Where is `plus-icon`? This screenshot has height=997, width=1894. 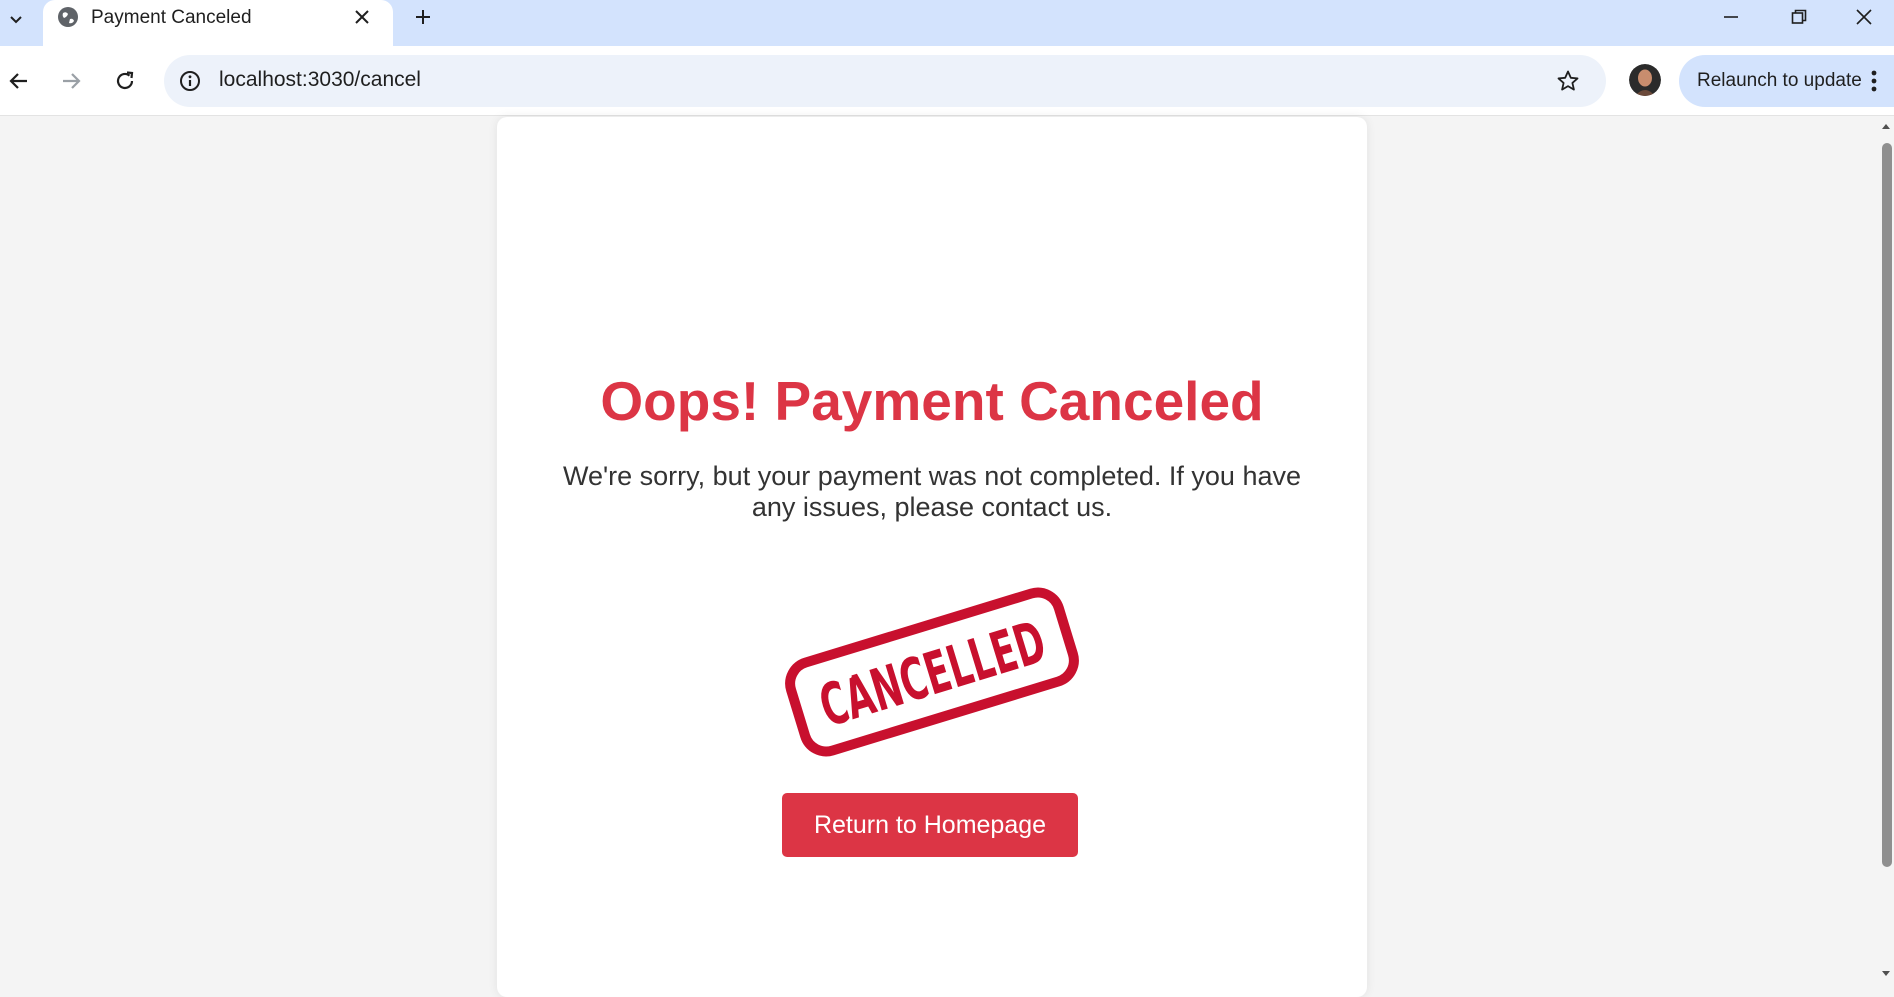
plus-icon is located at coordinates (423, 17).